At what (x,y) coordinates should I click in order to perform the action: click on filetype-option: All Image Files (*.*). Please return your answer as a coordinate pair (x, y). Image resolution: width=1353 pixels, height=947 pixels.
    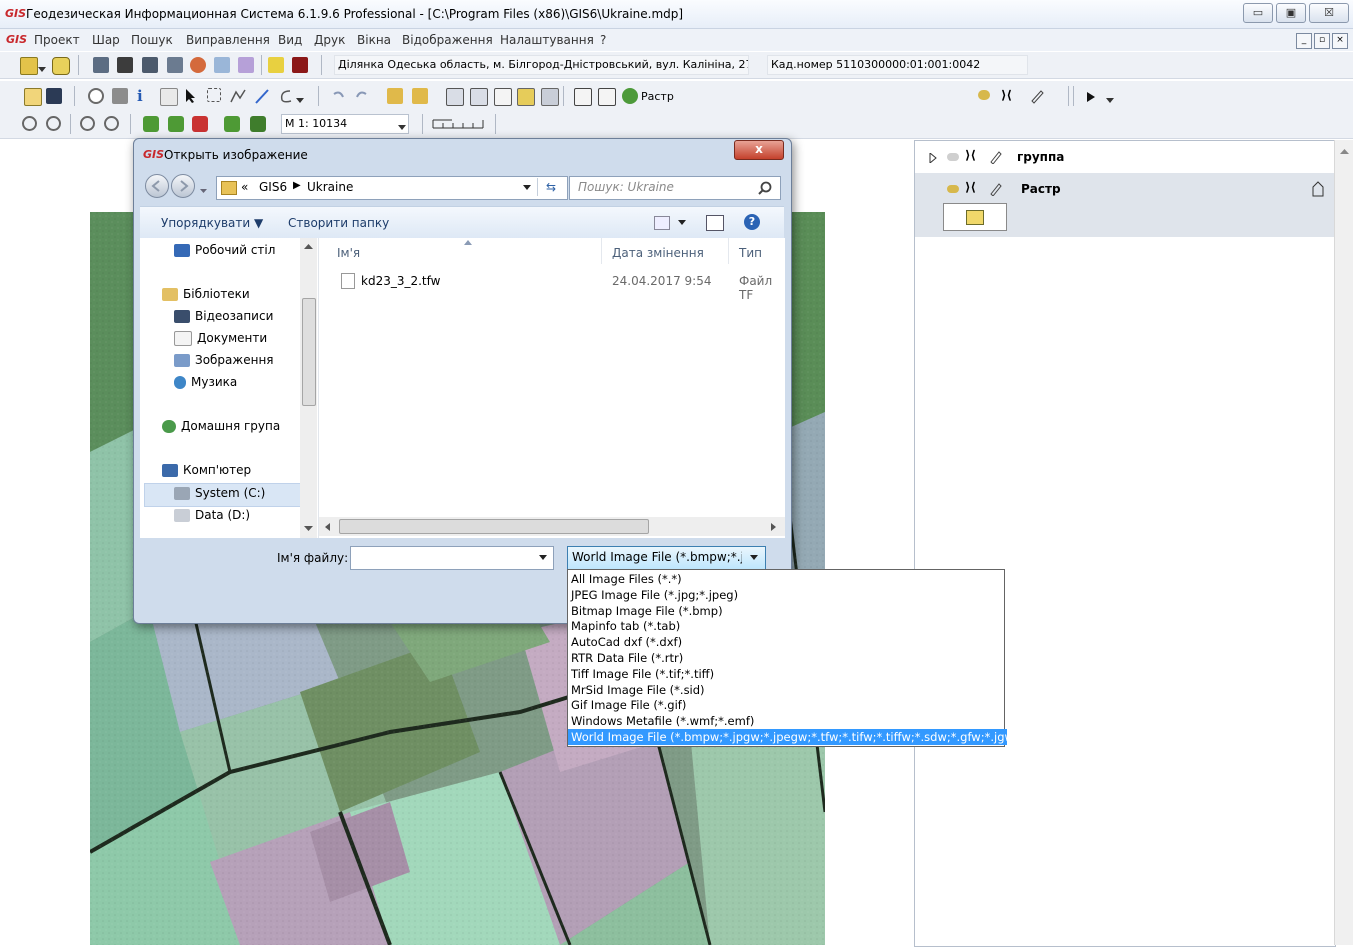
    Looking at the image, I should click on (787, 579).